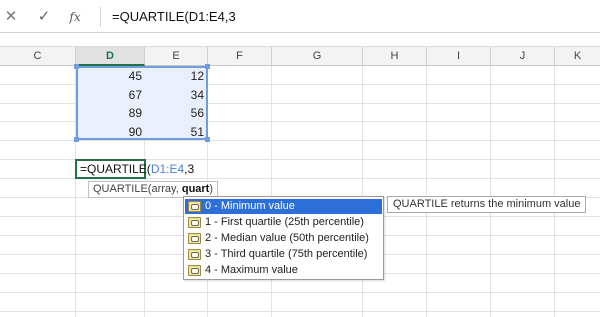  Describe the element at coordinates (75, 17) in the screenshot. I see `insert-function-icon: fx` at that location.